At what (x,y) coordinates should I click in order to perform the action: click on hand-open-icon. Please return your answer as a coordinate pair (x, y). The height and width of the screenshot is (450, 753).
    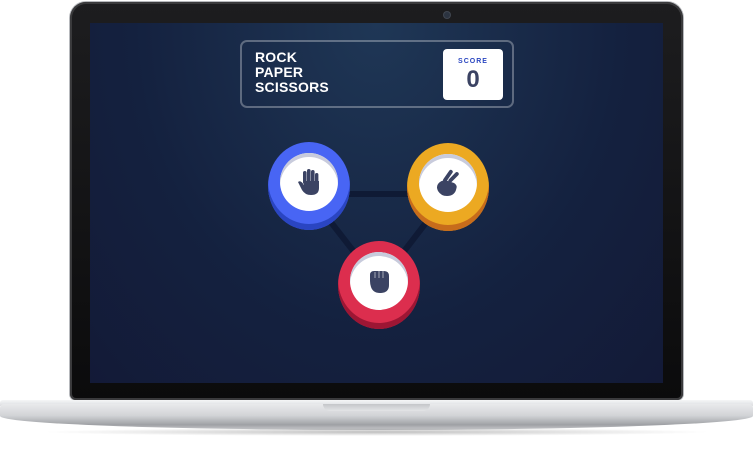
    Looking at the image, I should click on (308, 182).